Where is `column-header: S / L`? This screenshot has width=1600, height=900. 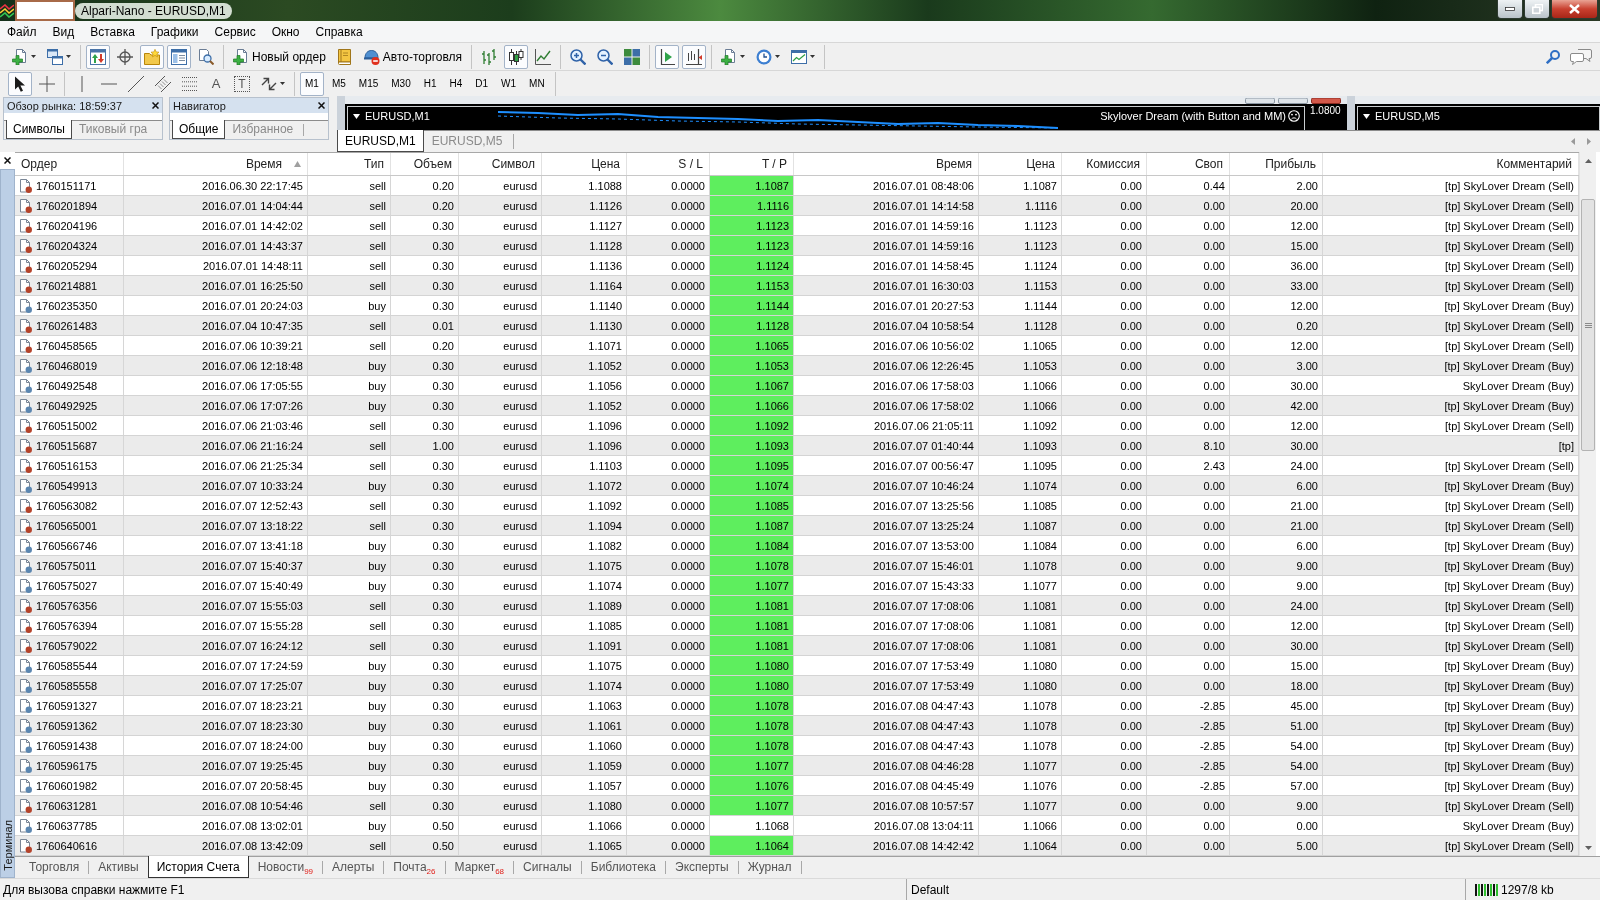
column-header: S / L is located at coordinates (668, 164).